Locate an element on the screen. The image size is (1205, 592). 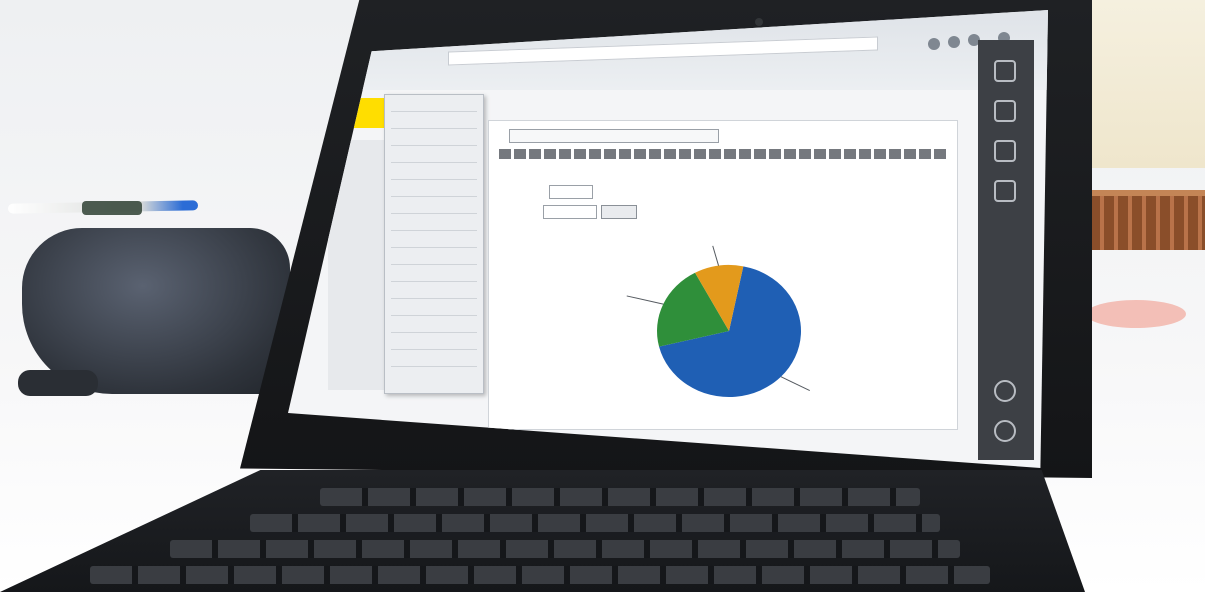
profile-icon is located at coordinates (1005, 191).